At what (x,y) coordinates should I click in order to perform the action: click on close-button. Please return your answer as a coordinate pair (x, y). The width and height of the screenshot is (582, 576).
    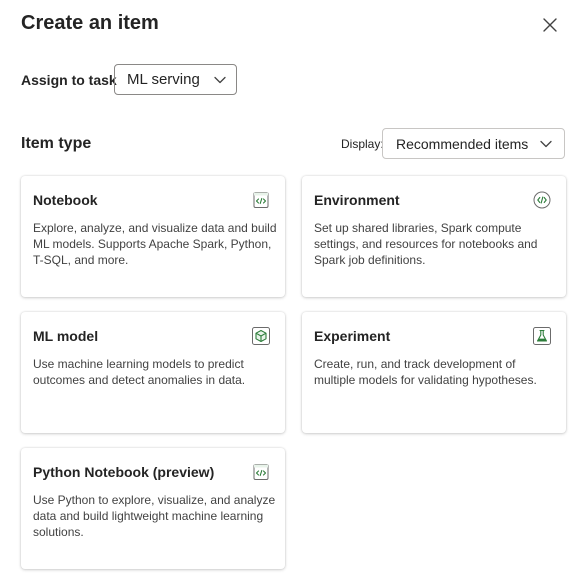
    Looking at the image, I should click on (550, 25).